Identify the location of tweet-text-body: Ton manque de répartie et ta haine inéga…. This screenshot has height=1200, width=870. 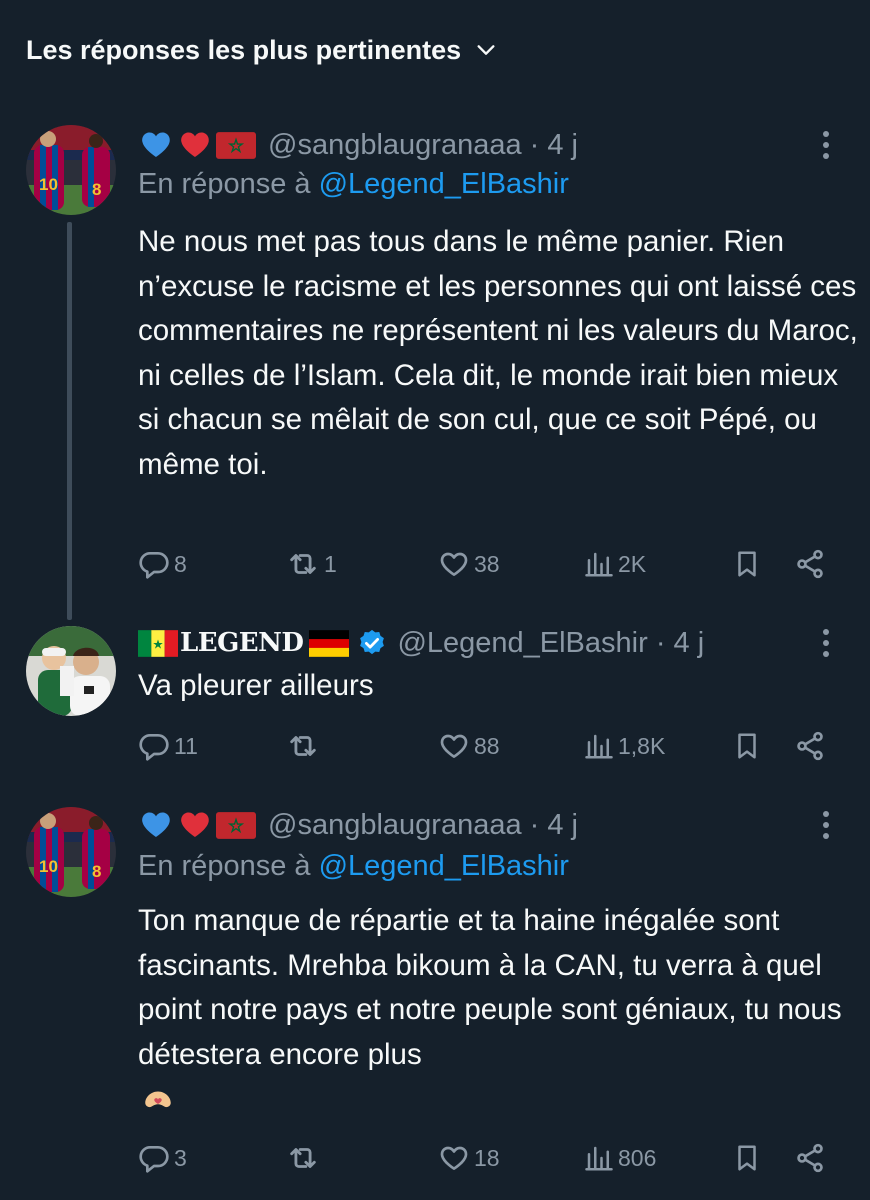
(490, 987).